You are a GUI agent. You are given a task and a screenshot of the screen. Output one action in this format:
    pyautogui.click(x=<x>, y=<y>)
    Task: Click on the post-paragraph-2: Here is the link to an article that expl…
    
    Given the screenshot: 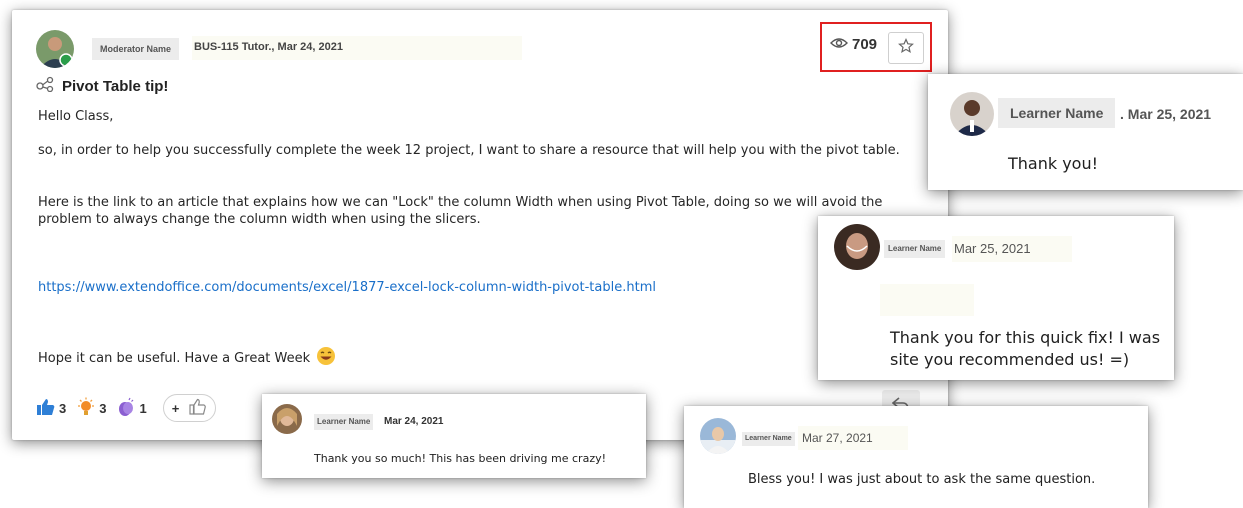 What is the action you would take?
    pyautogui.click(x=460, y=211)
    